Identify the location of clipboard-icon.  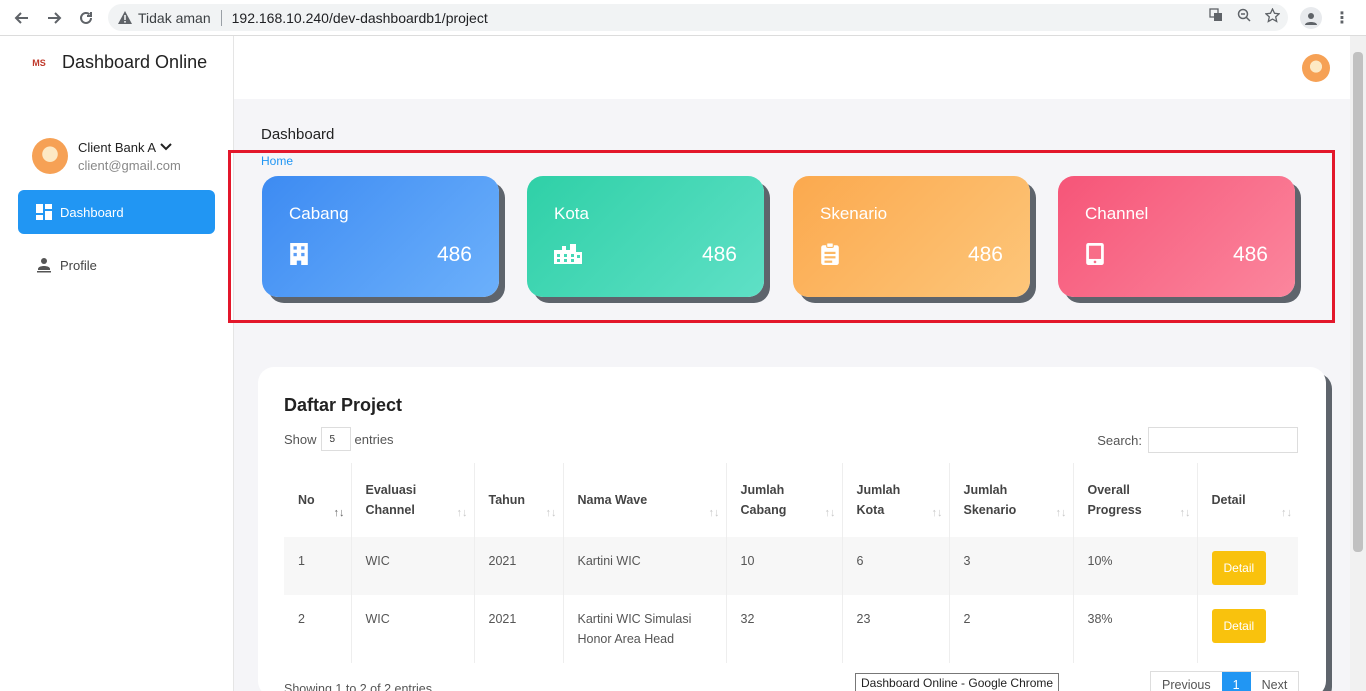
(830, 254).